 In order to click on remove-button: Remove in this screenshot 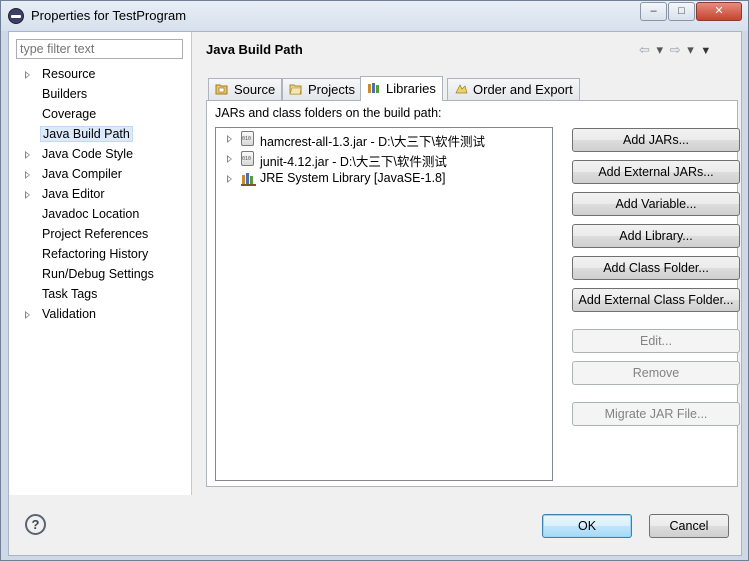, I will do `click(656, 373)`.